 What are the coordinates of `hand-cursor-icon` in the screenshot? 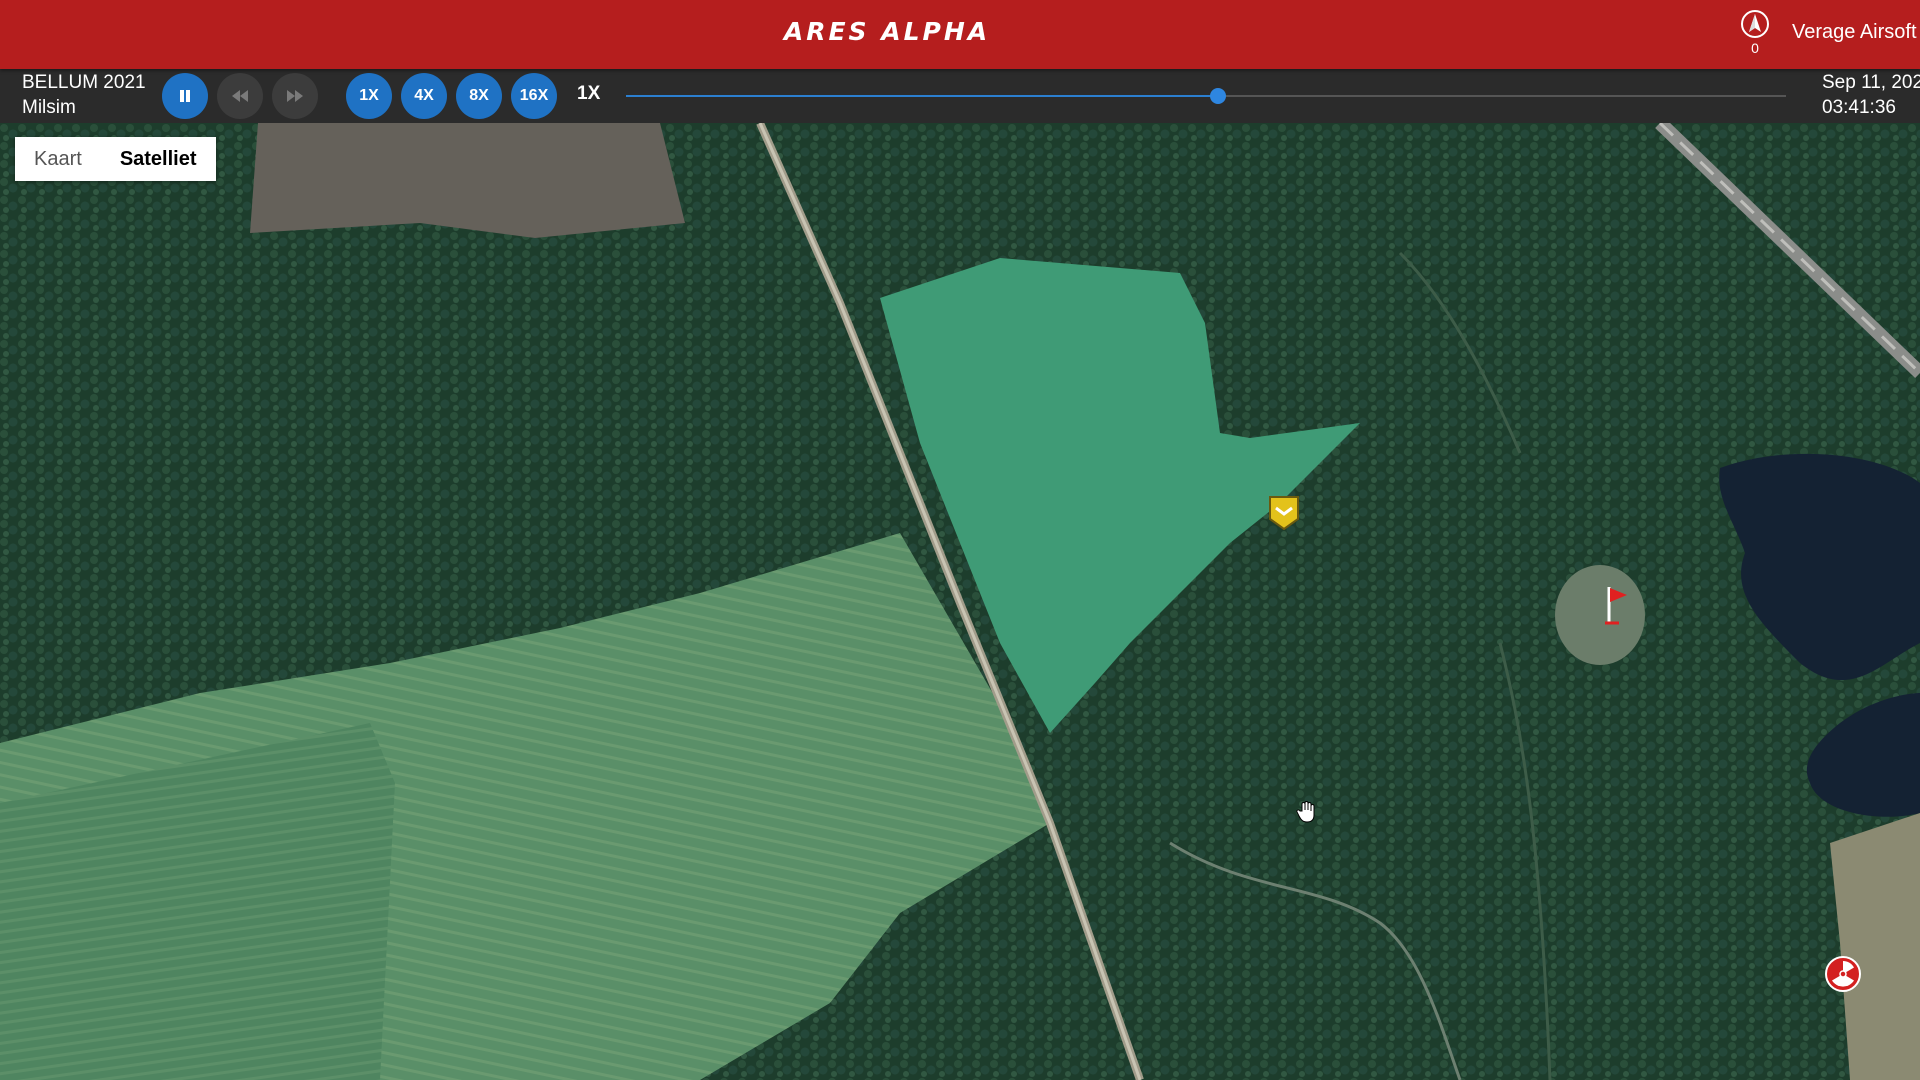 It's located at (1306, 814).